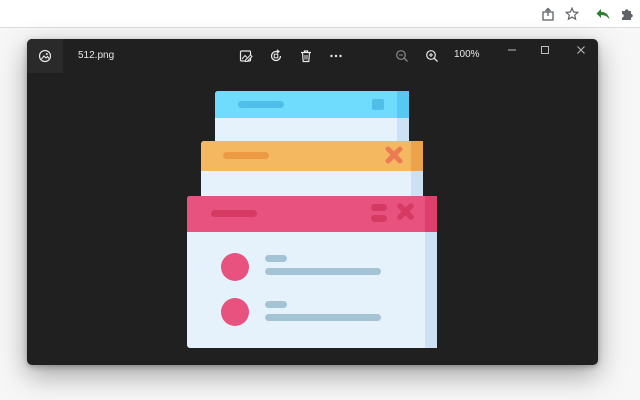 The width and height of the screenshot is (640, 400). What do you see at coordinates (512, 50) in the screenshot?
I see `minimize-icon` at bounding box center [512, 50].